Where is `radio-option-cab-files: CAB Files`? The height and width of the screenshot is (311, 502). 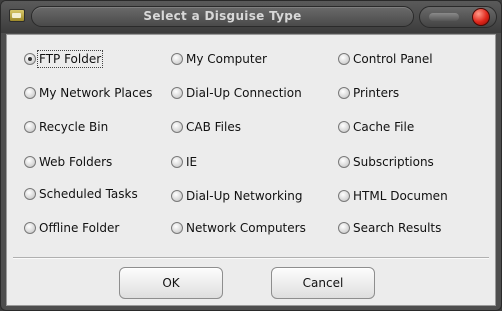
radio-option-cab-files: CAB Files is located at coordinates (206, 127).